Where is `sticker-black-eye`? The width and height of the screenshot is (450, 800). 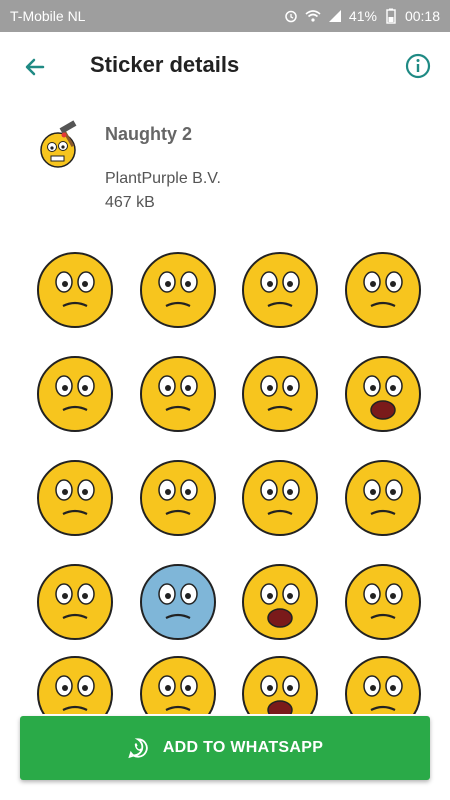 sticker-black-eye is located at coordinates (178, 497).